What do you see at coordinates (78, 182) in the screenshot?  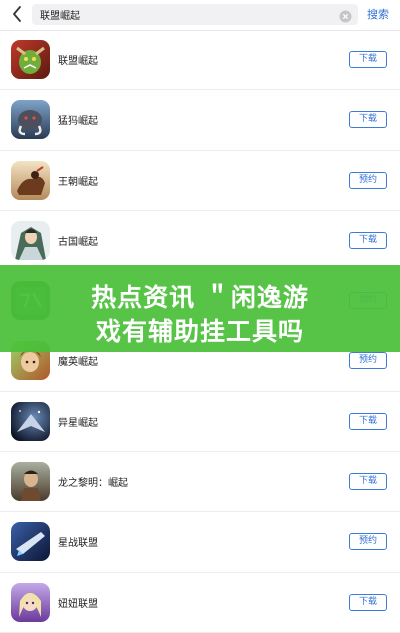 I see `app-name: 王朝崛起` at bounding box center [78, 182].